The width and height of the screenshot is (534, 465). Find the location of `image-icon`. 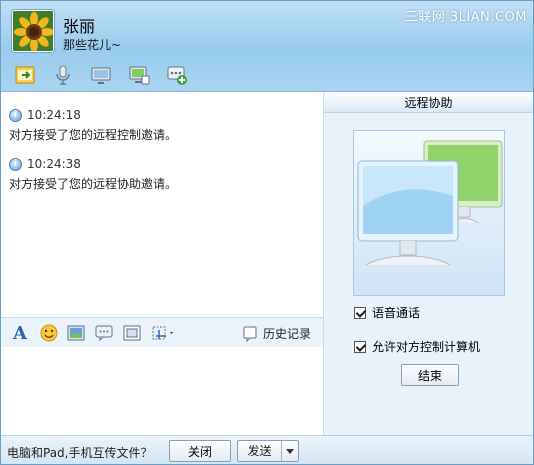

image-icon is located at coordinates (76, 333).